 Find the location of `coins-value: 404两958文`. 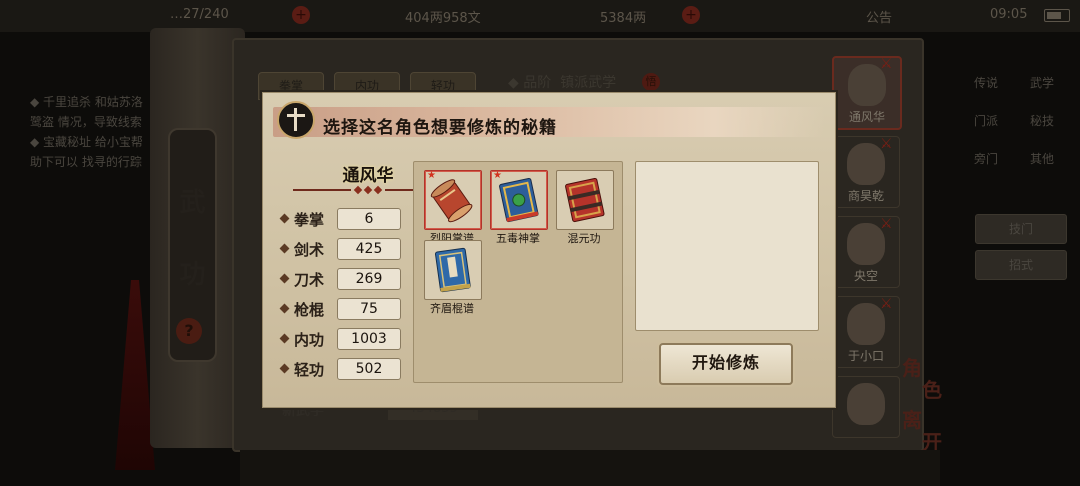

coins-value: 404两958文 is located at coordinates (443, 18).